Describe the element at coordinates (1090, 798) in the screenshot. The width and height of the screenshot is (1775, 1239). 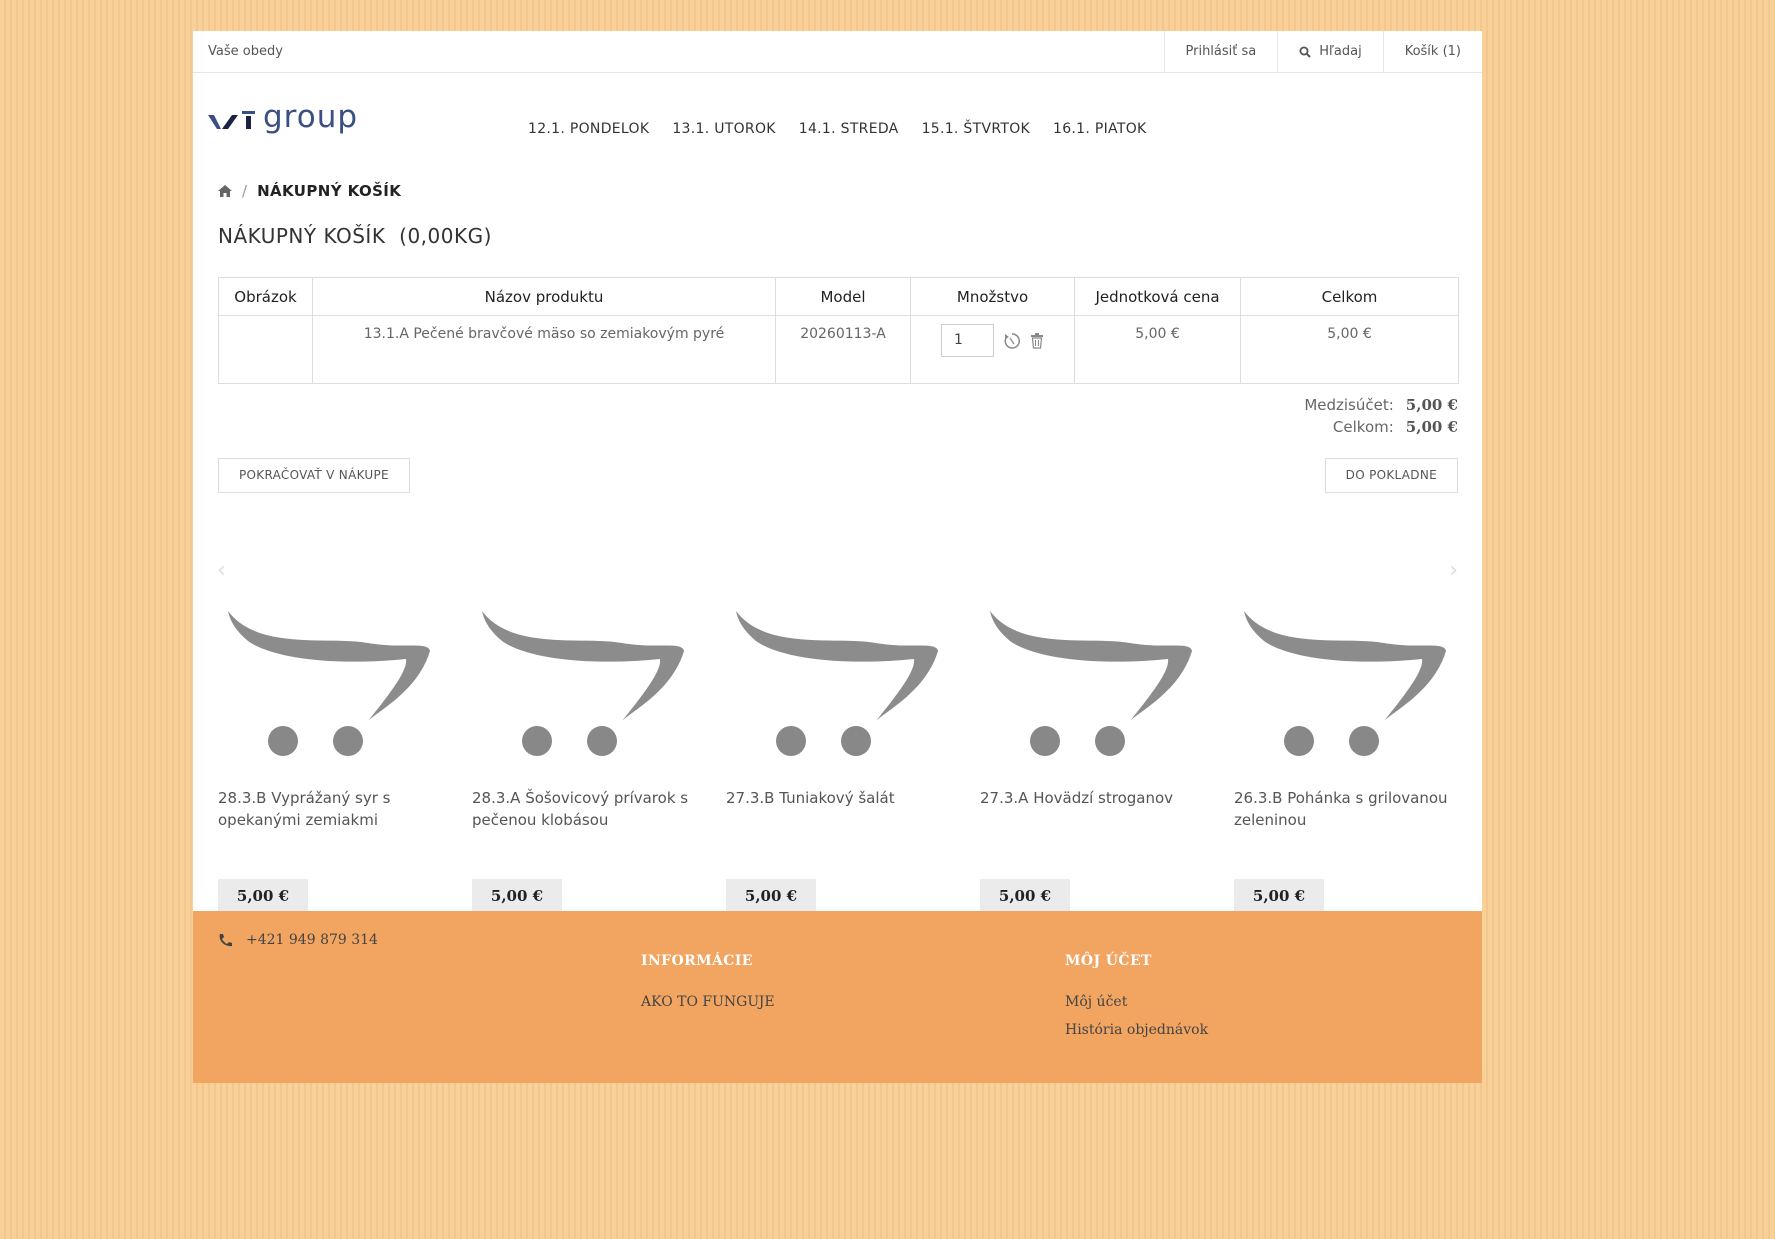
I see `product-name: 27.3.A Hovädzí stroganov` at that location.